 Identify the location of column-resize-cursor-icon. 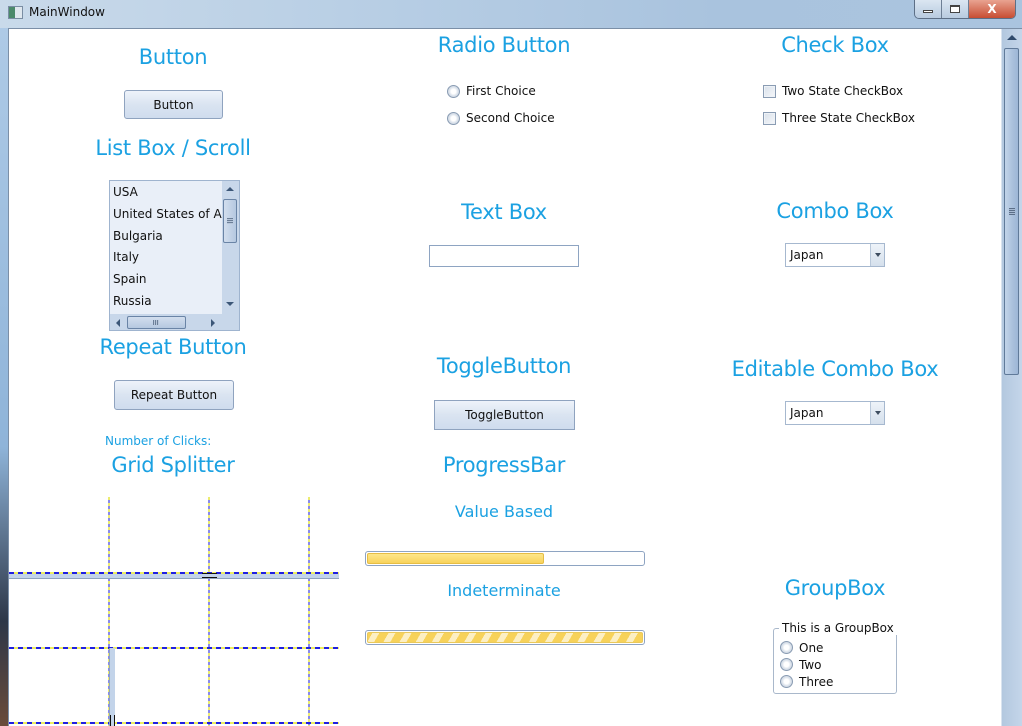
(112, 720).